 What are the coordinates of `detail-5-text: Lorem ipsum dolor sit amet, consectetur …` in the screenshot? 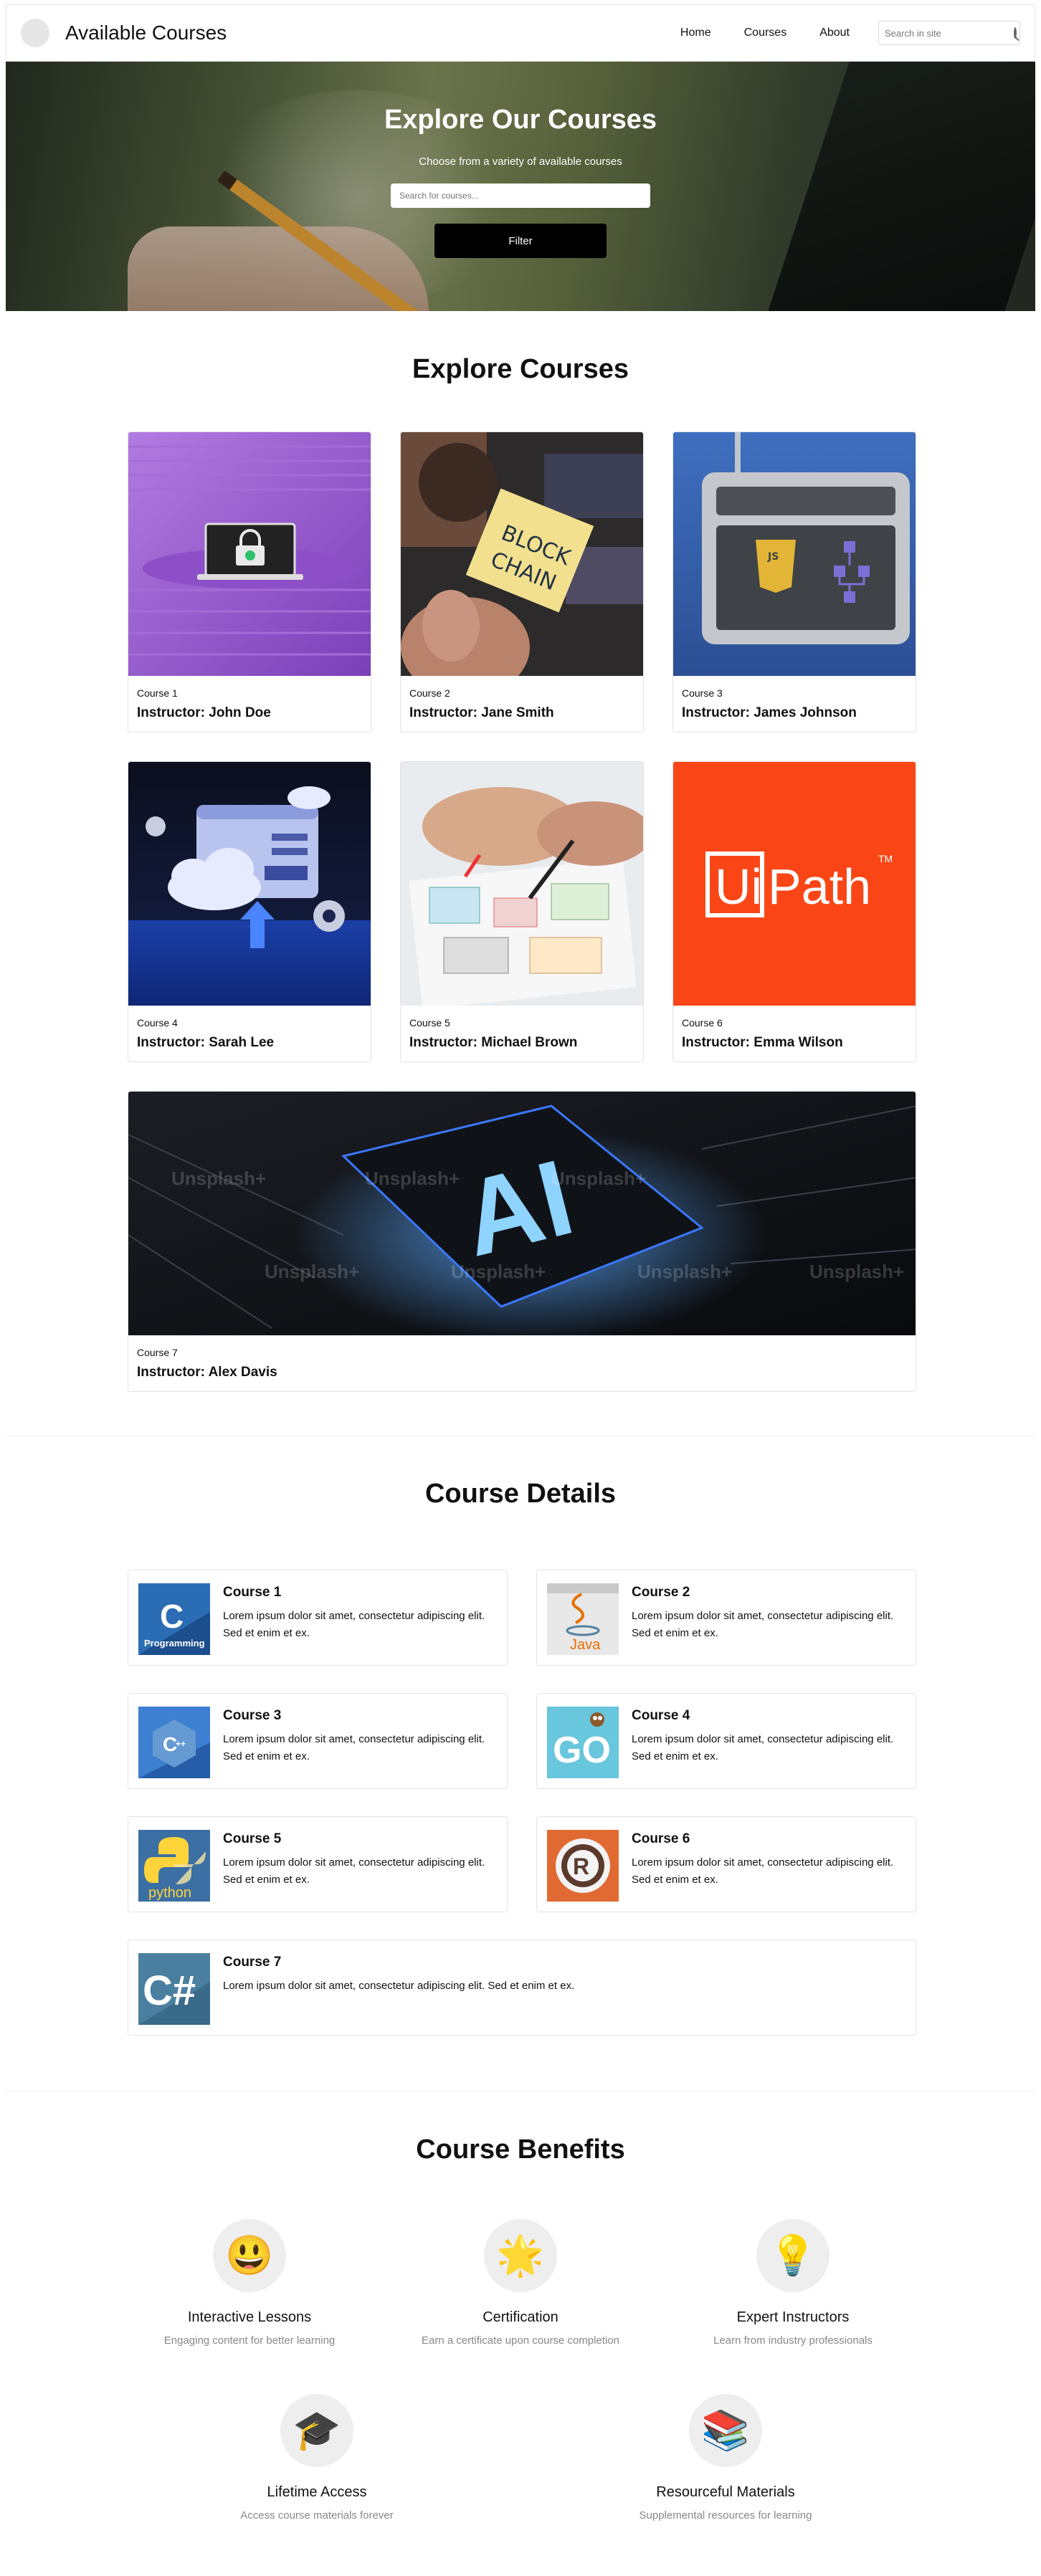 It's located at (354, 1871).